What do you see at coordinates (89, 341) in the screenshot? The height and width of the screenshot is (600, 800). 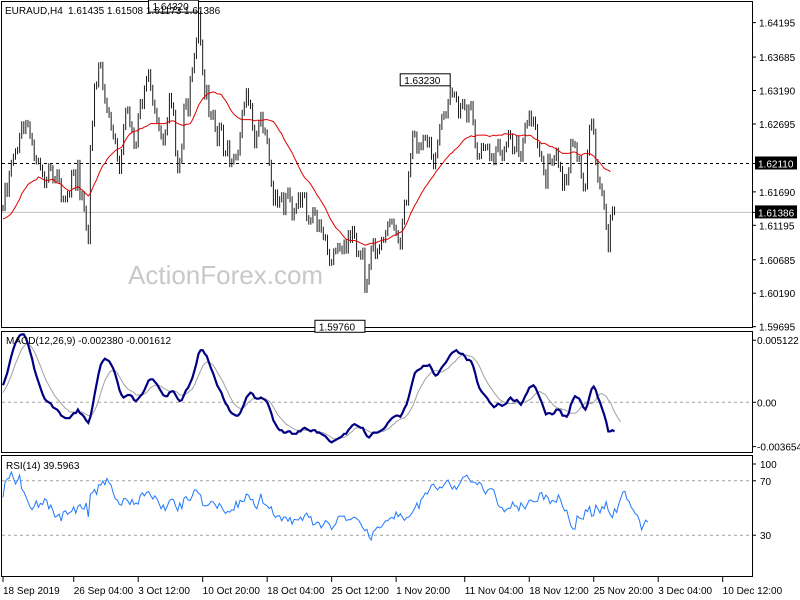 I see `macd-title: MACD(12,26,9) -0.002380 -0.001612` at bounding box center [89, 341].